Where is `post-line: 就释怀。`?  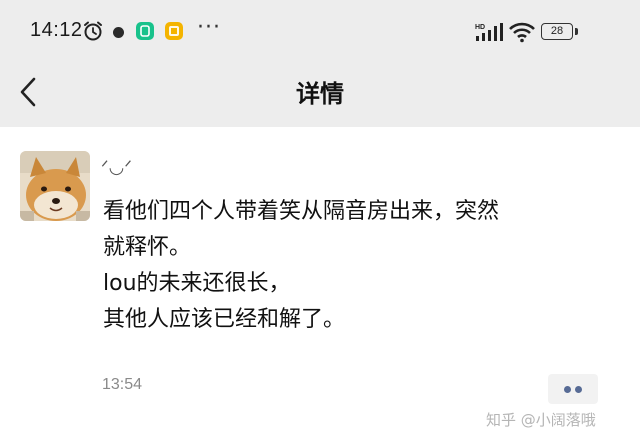
post-line: 就释怀。 is located at coordinates (147, 247).